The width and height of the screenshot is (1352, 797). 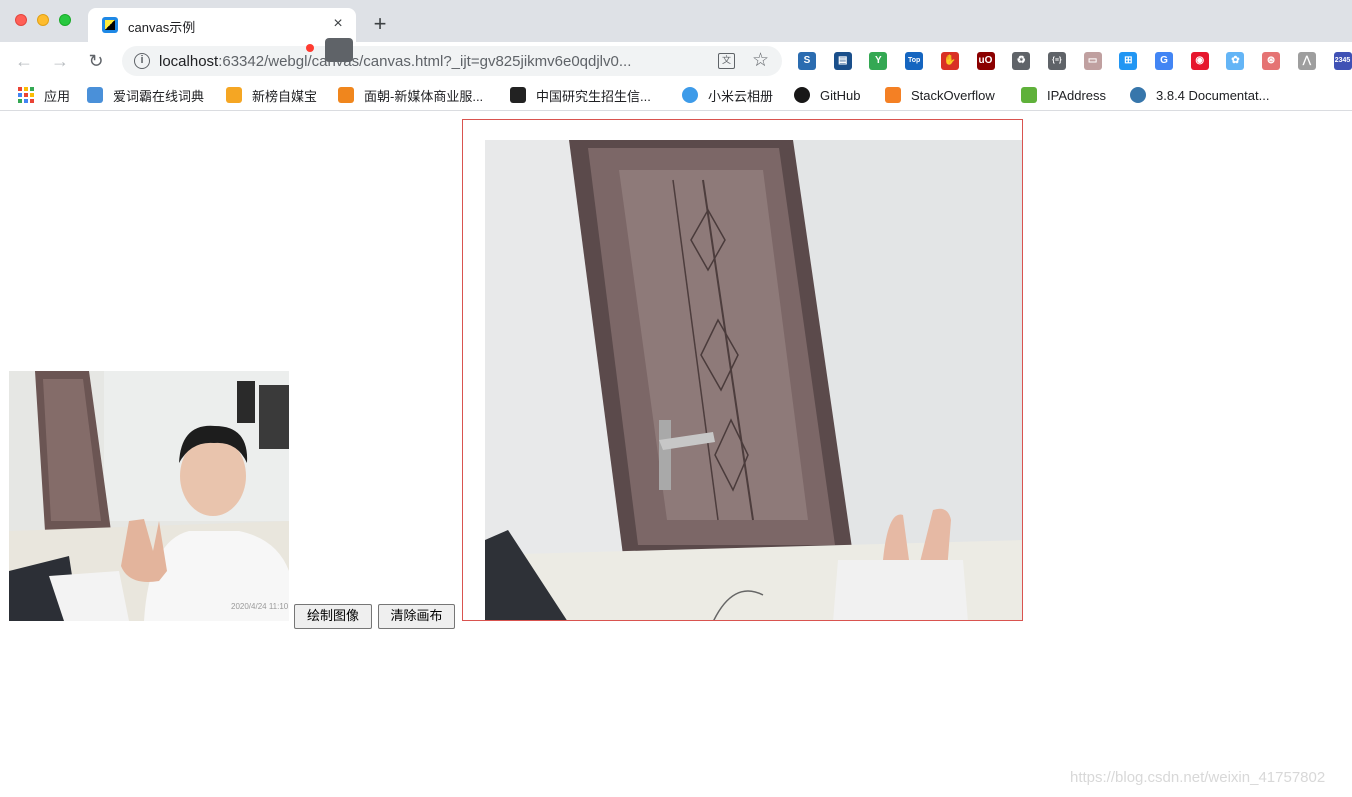 I want to click on python-icon, so click(x=1138, y=95).